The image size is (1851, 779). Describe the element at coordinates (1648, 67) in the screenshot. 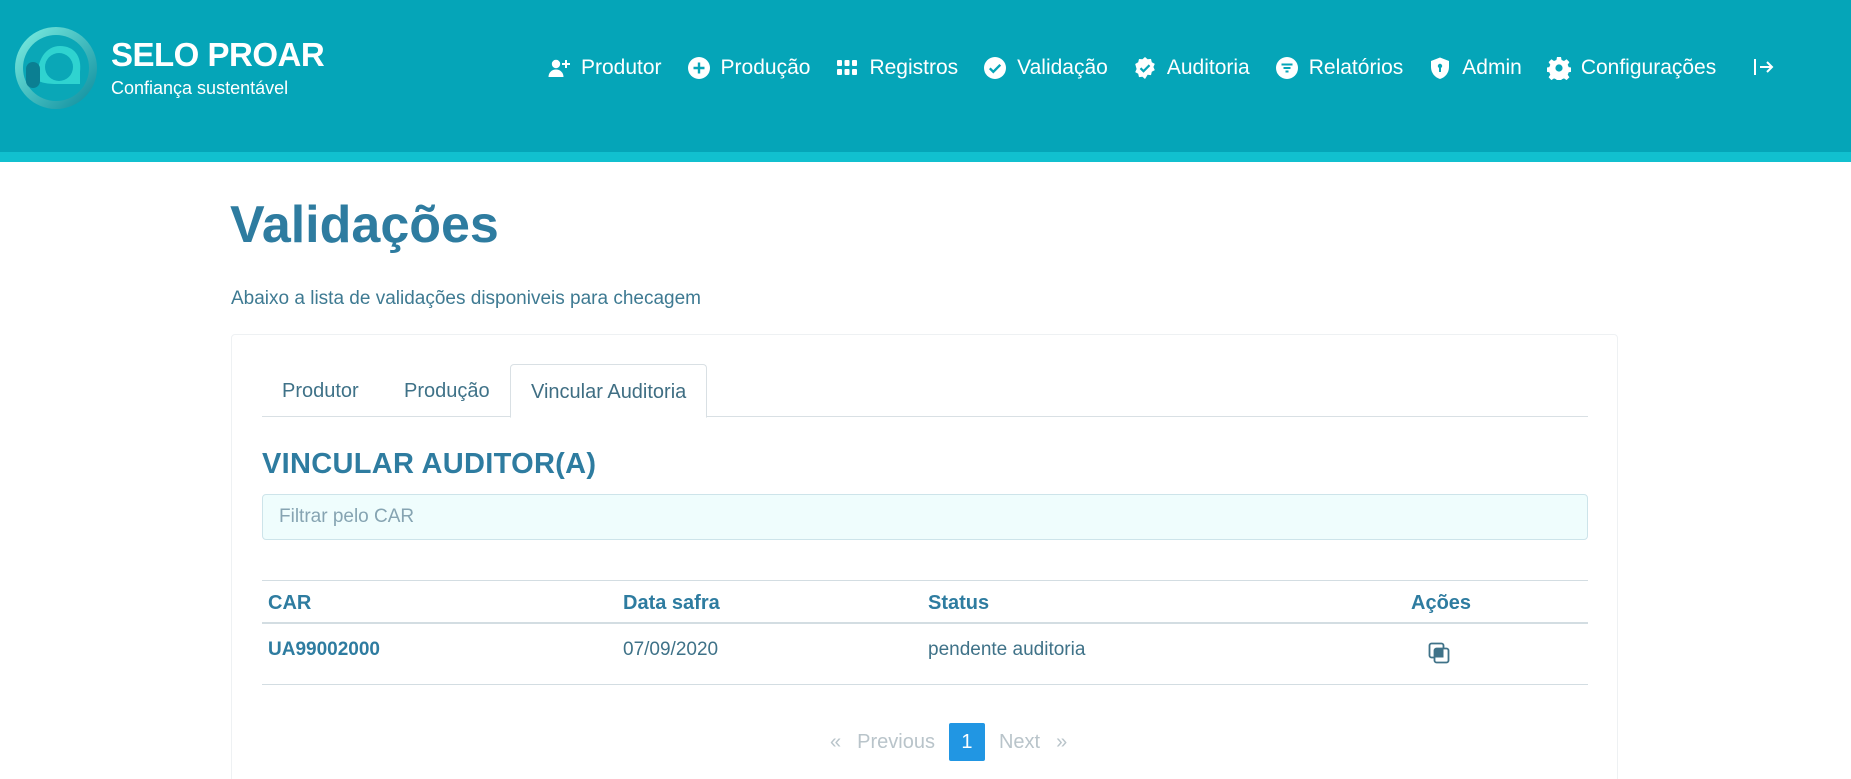

I see `nav-label: Configurações` at that location.